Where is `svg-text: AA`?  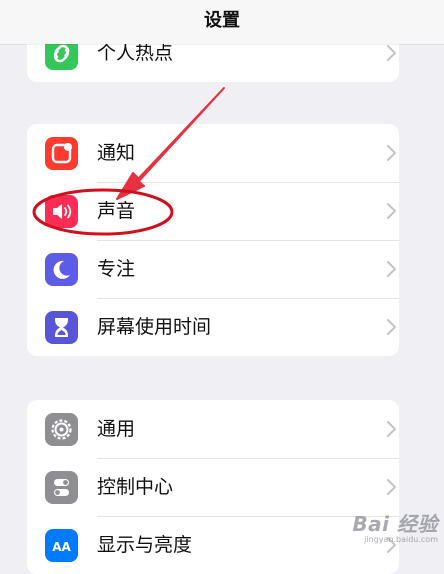
svg-text: AA is located at coordinates (61, 547).